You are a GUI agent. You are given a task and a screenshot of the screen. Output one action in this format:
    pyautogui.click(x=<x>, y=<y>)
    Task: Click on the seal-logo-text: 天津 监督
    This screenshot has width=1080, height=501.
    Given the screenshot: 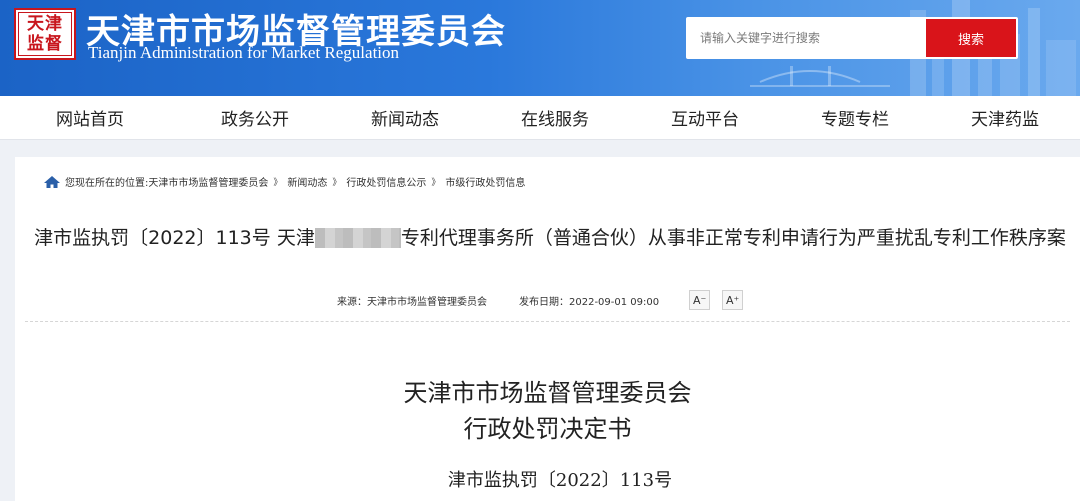 What is the action you would take?
    pyautogui.click(x=45, y=34)
    